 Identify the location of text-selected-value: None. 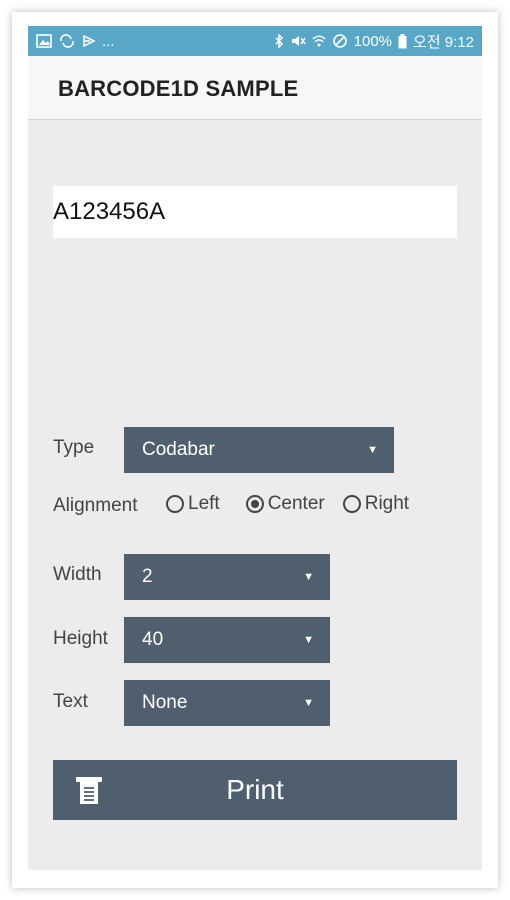
(165, 702).